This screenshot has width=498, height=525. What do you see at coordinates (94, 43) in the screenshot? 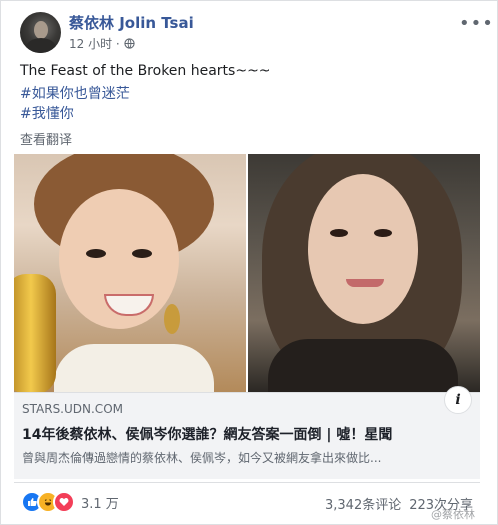
I see `post-time: 12 小时 ·` at bounding box center [94, 43].